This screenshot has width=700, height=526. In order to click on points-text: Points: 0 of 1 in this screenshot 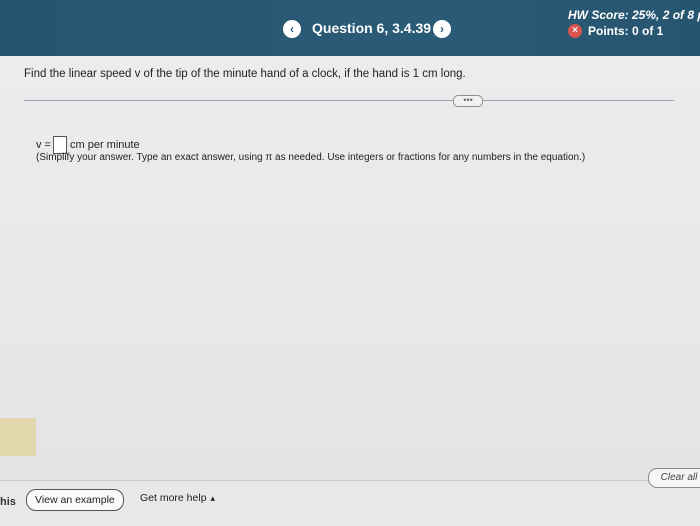, I will do `click(626, 31)`.